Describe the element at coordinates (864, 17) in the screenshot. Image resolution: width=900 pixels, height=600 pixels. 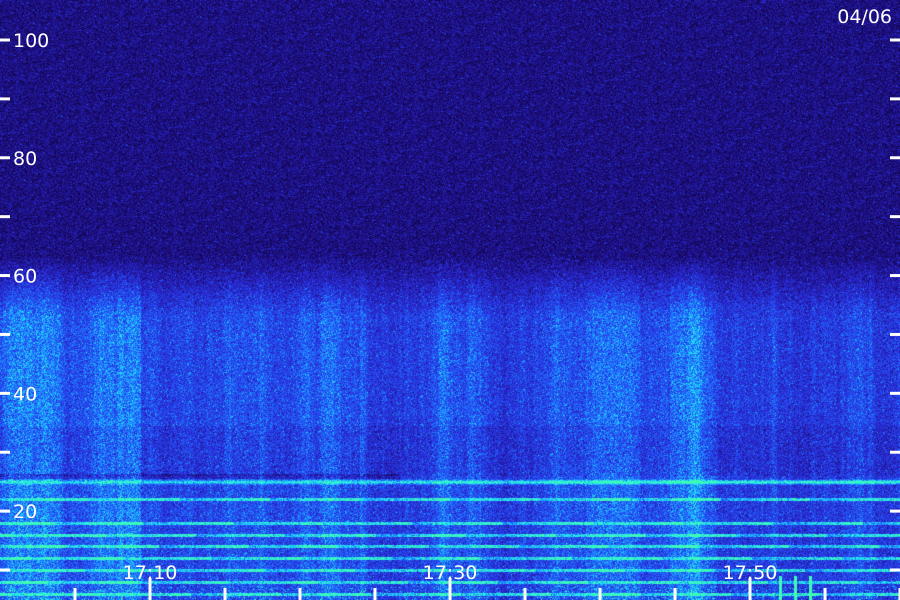
I see `date-label: 04/06` at that location.